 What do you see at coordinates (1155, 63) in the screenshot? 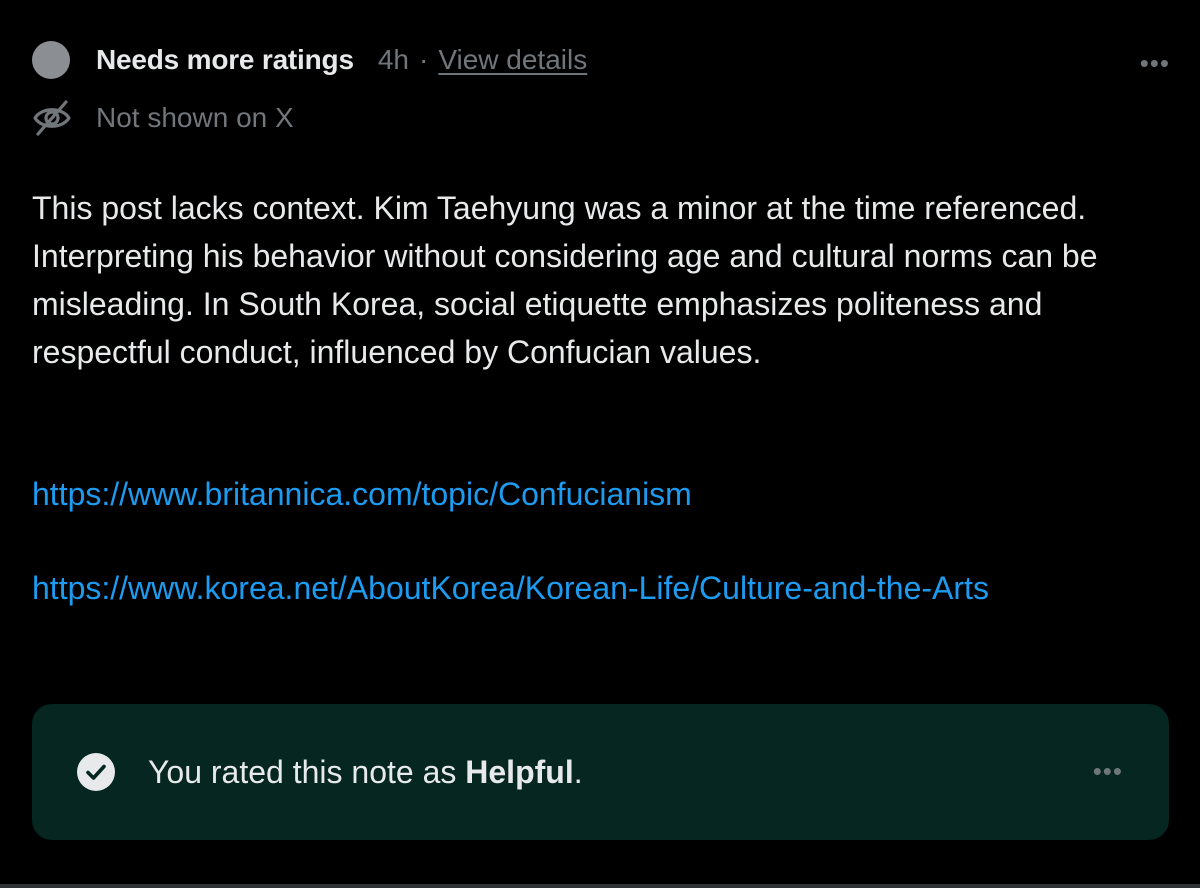
I see `more-options-button: •••` at bounding box center [1155, 63].